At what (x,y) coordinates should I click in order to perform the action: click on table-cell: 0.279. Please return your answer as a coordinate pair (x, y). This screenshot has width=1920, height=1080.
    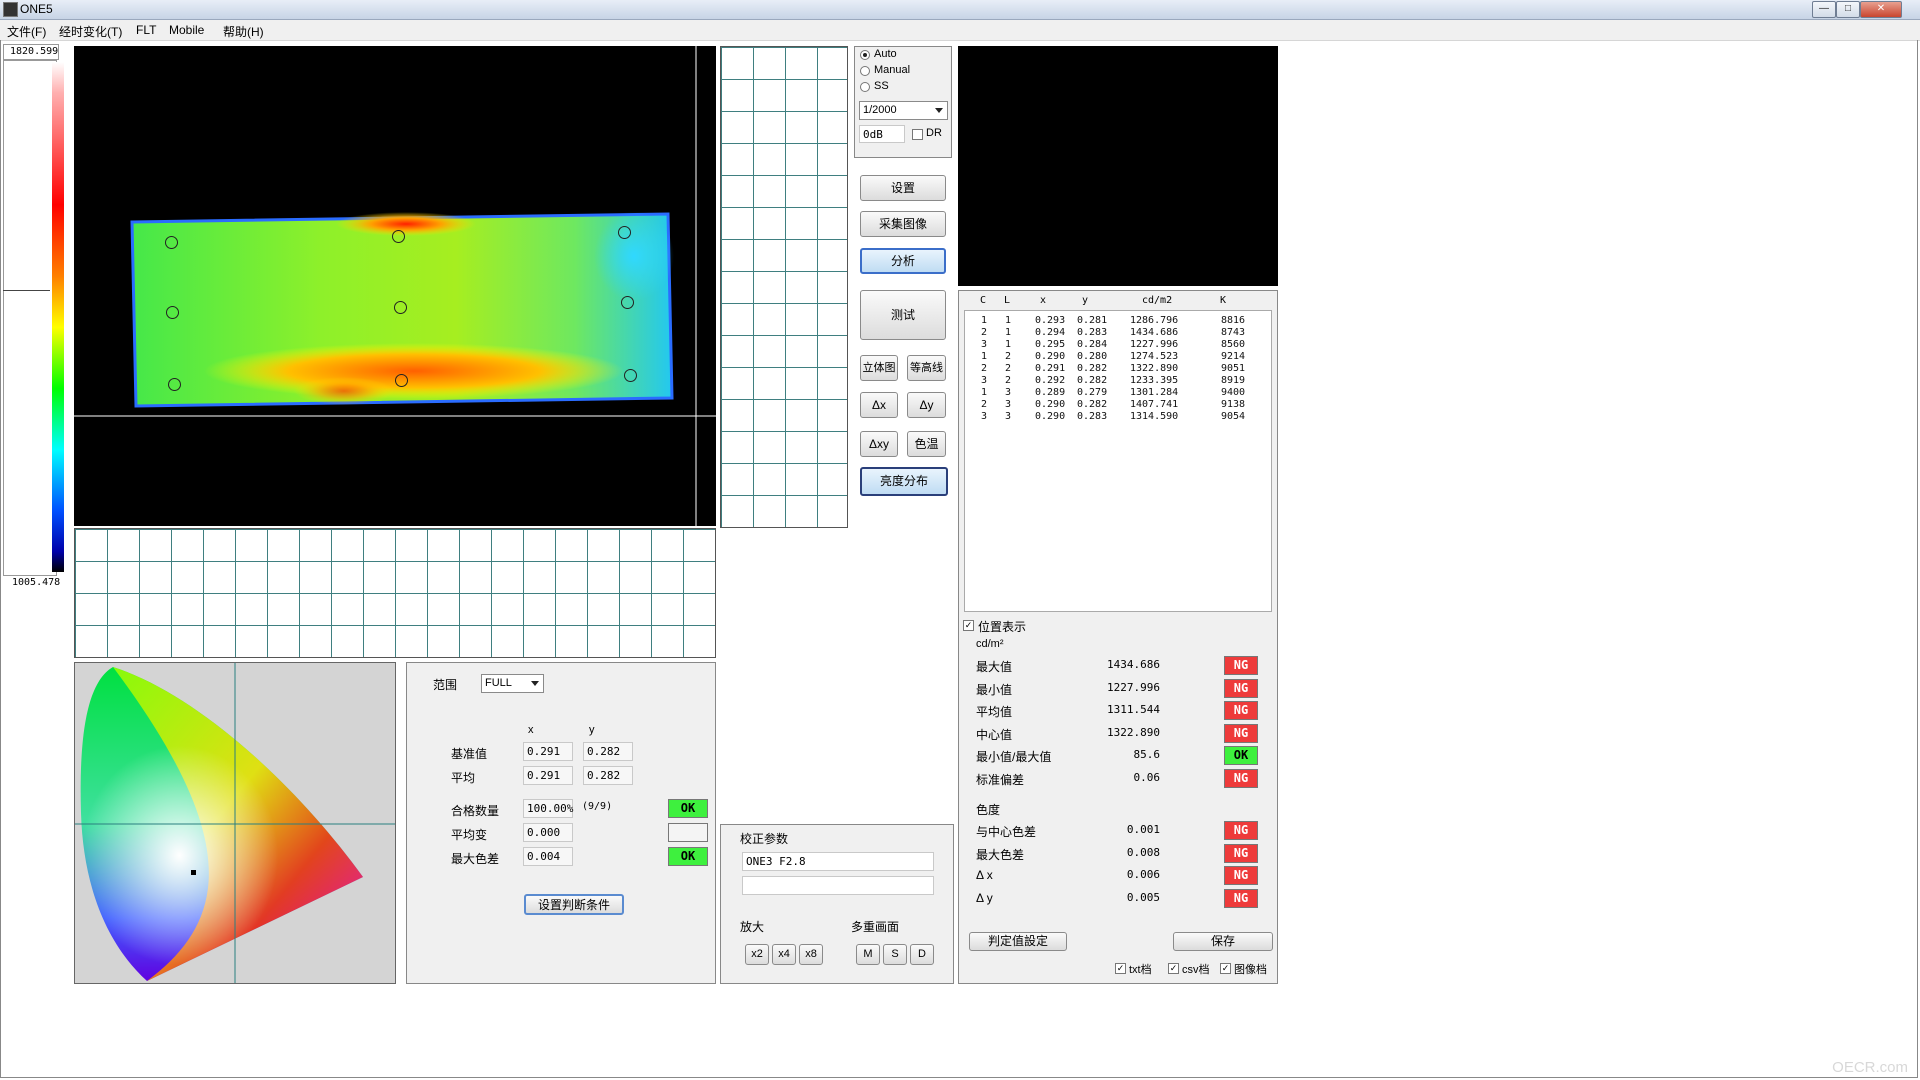
    Looking at the image, I should click on (1092, 392).